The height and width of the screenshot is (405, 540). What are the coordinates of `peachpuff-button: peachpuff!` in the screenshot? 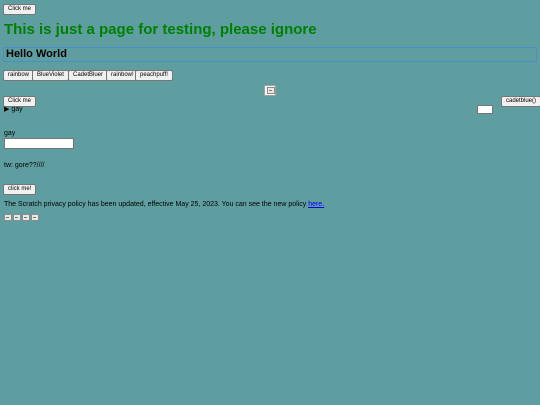 It's located at (154, 75).